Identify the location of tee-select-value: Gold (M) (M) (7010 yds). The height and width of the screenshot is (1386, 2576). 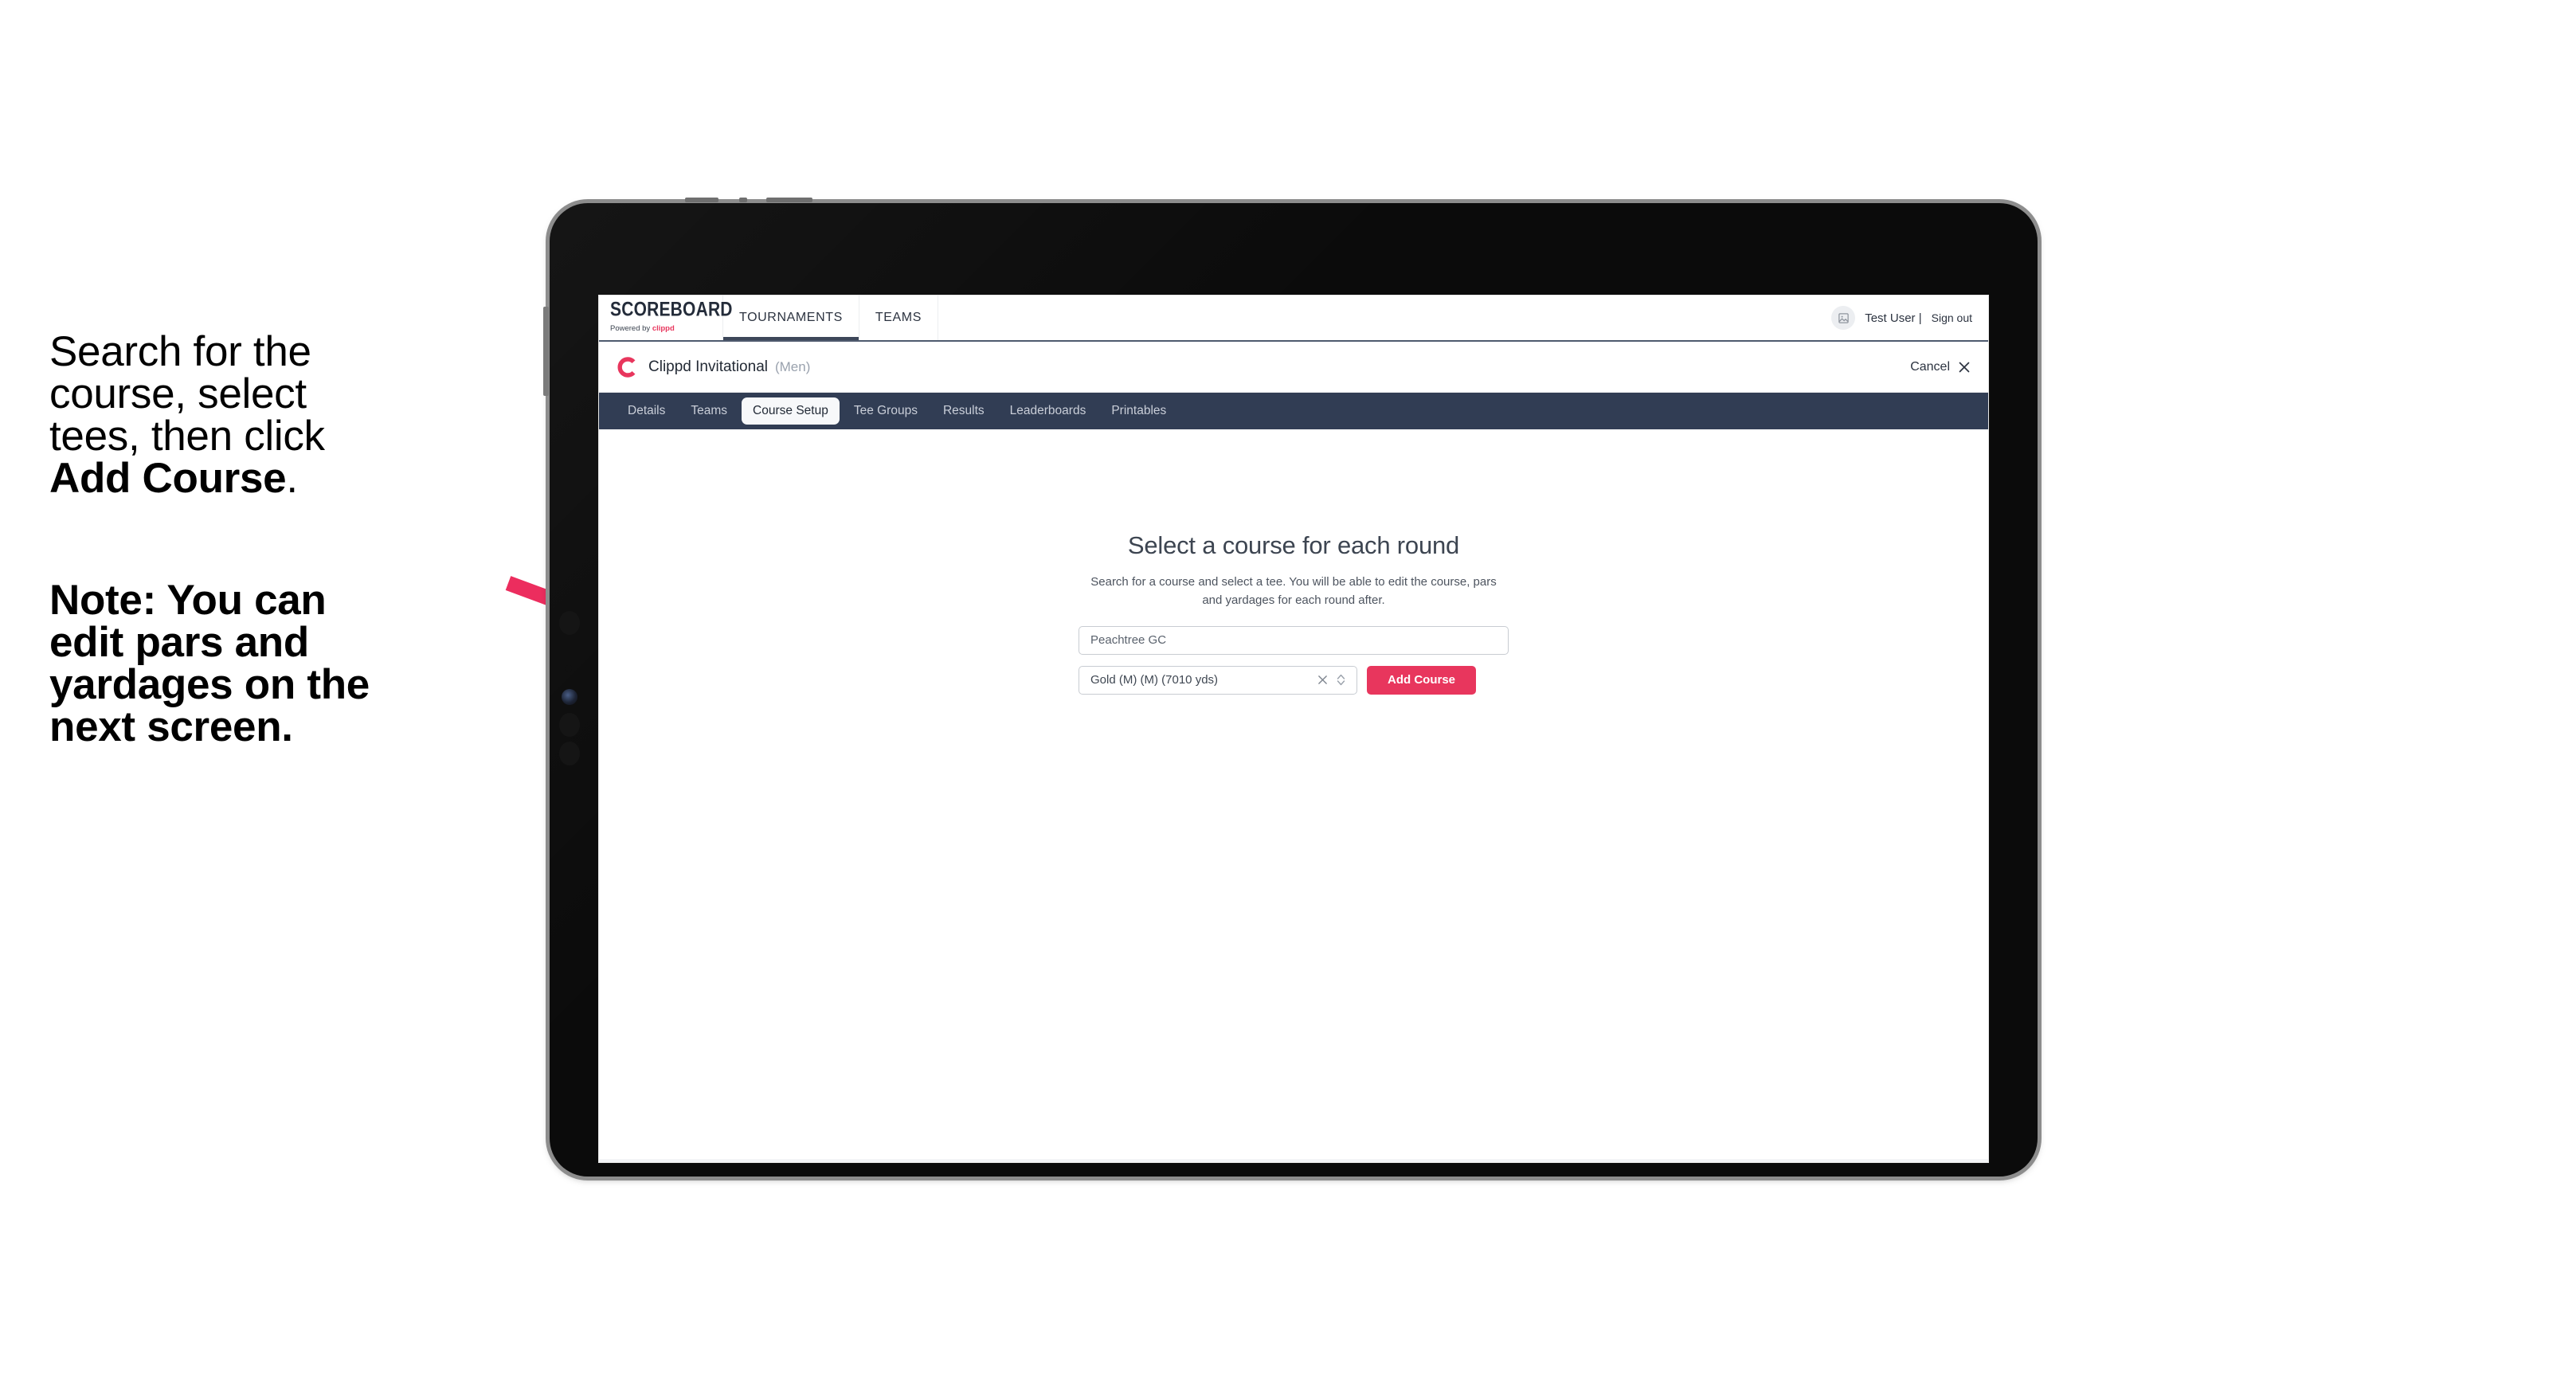
(1154, 680).